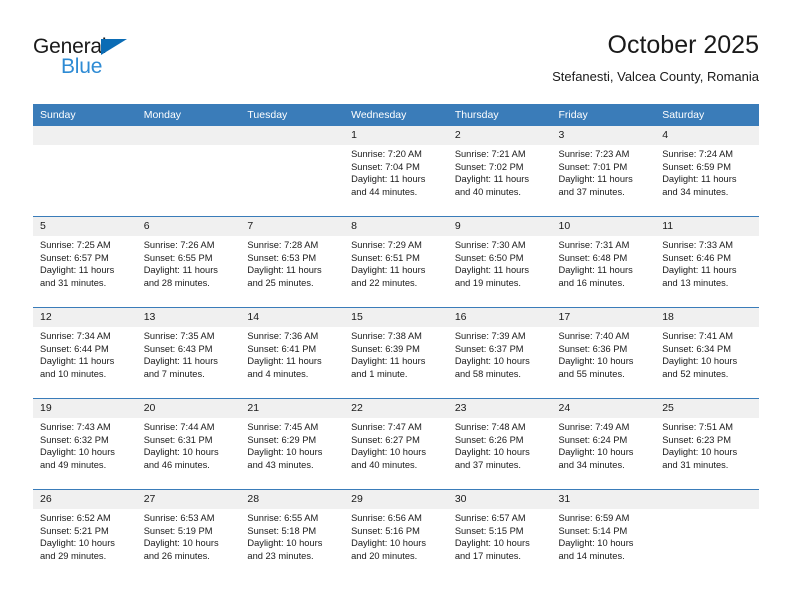 The image size is (792, 612). What do you see at coordinates (487, 282) in the screenshot?
I see `daylight-duration-line2: and 19 minutes.` at bounding box center [487, 282].